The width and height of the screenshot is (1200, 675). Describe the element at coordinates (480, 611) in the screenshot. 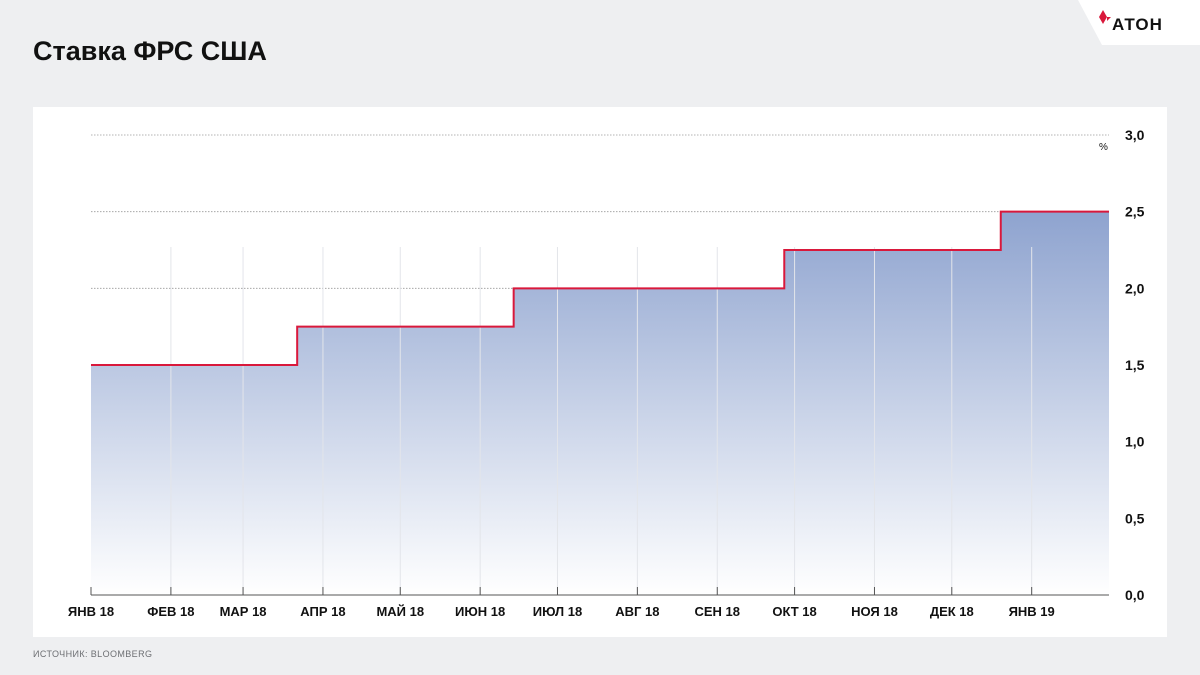

I see `x-tick-label: ИЮН 18` at that location.